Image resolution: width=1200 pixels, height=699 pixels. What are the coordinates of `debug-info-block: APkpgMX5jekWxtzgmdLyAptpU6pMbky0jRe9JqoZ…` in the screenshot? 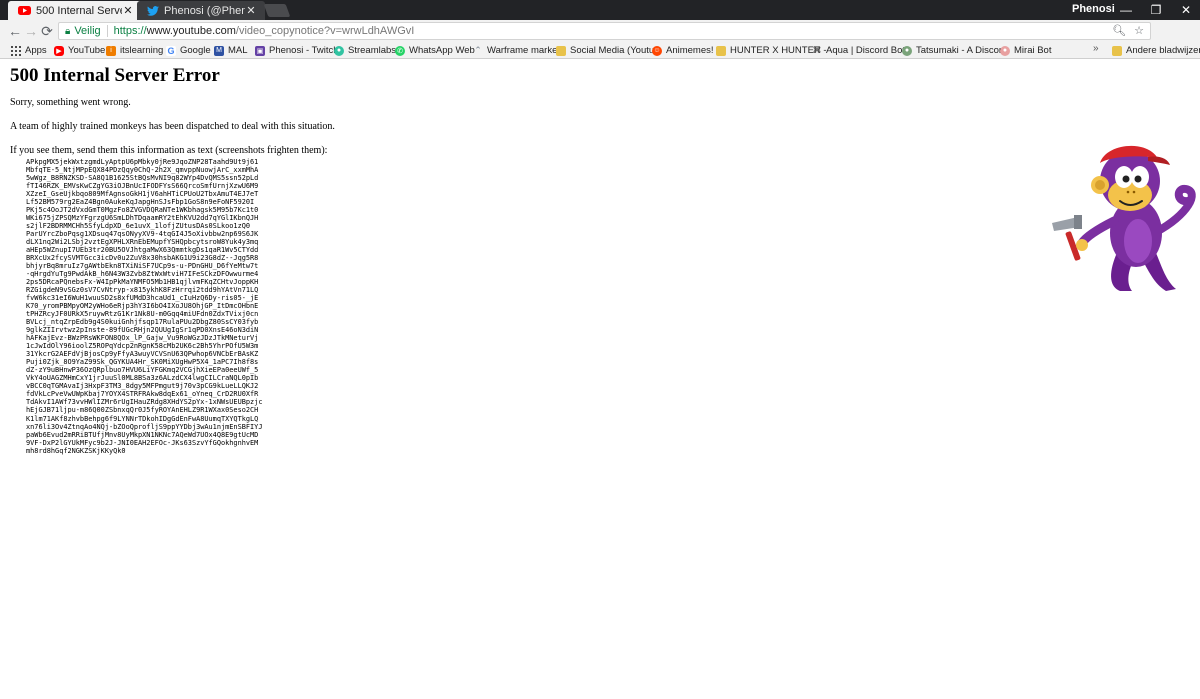 It's located at (144, 306).